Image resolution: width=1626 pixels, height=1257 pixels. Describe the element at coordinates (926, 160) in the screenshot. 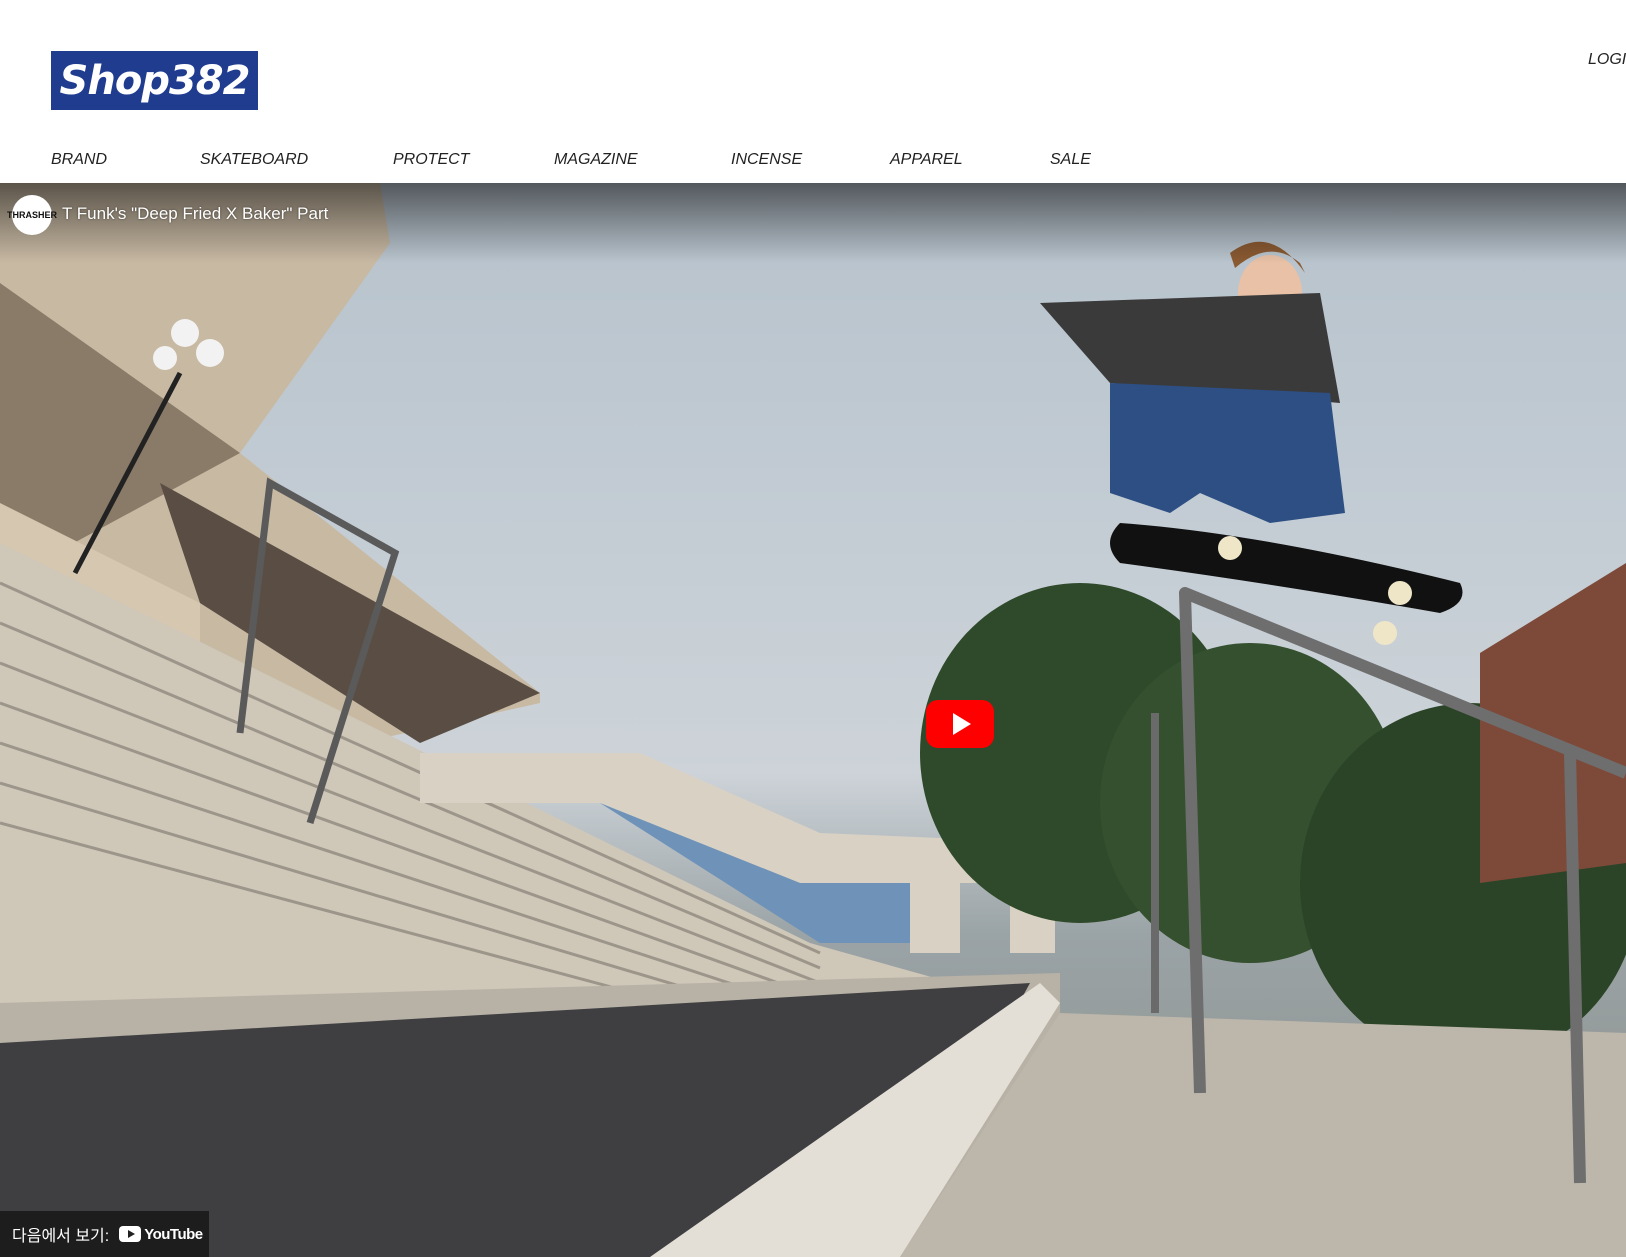

I see `nav-item-apparel: APPAREL` at that location.